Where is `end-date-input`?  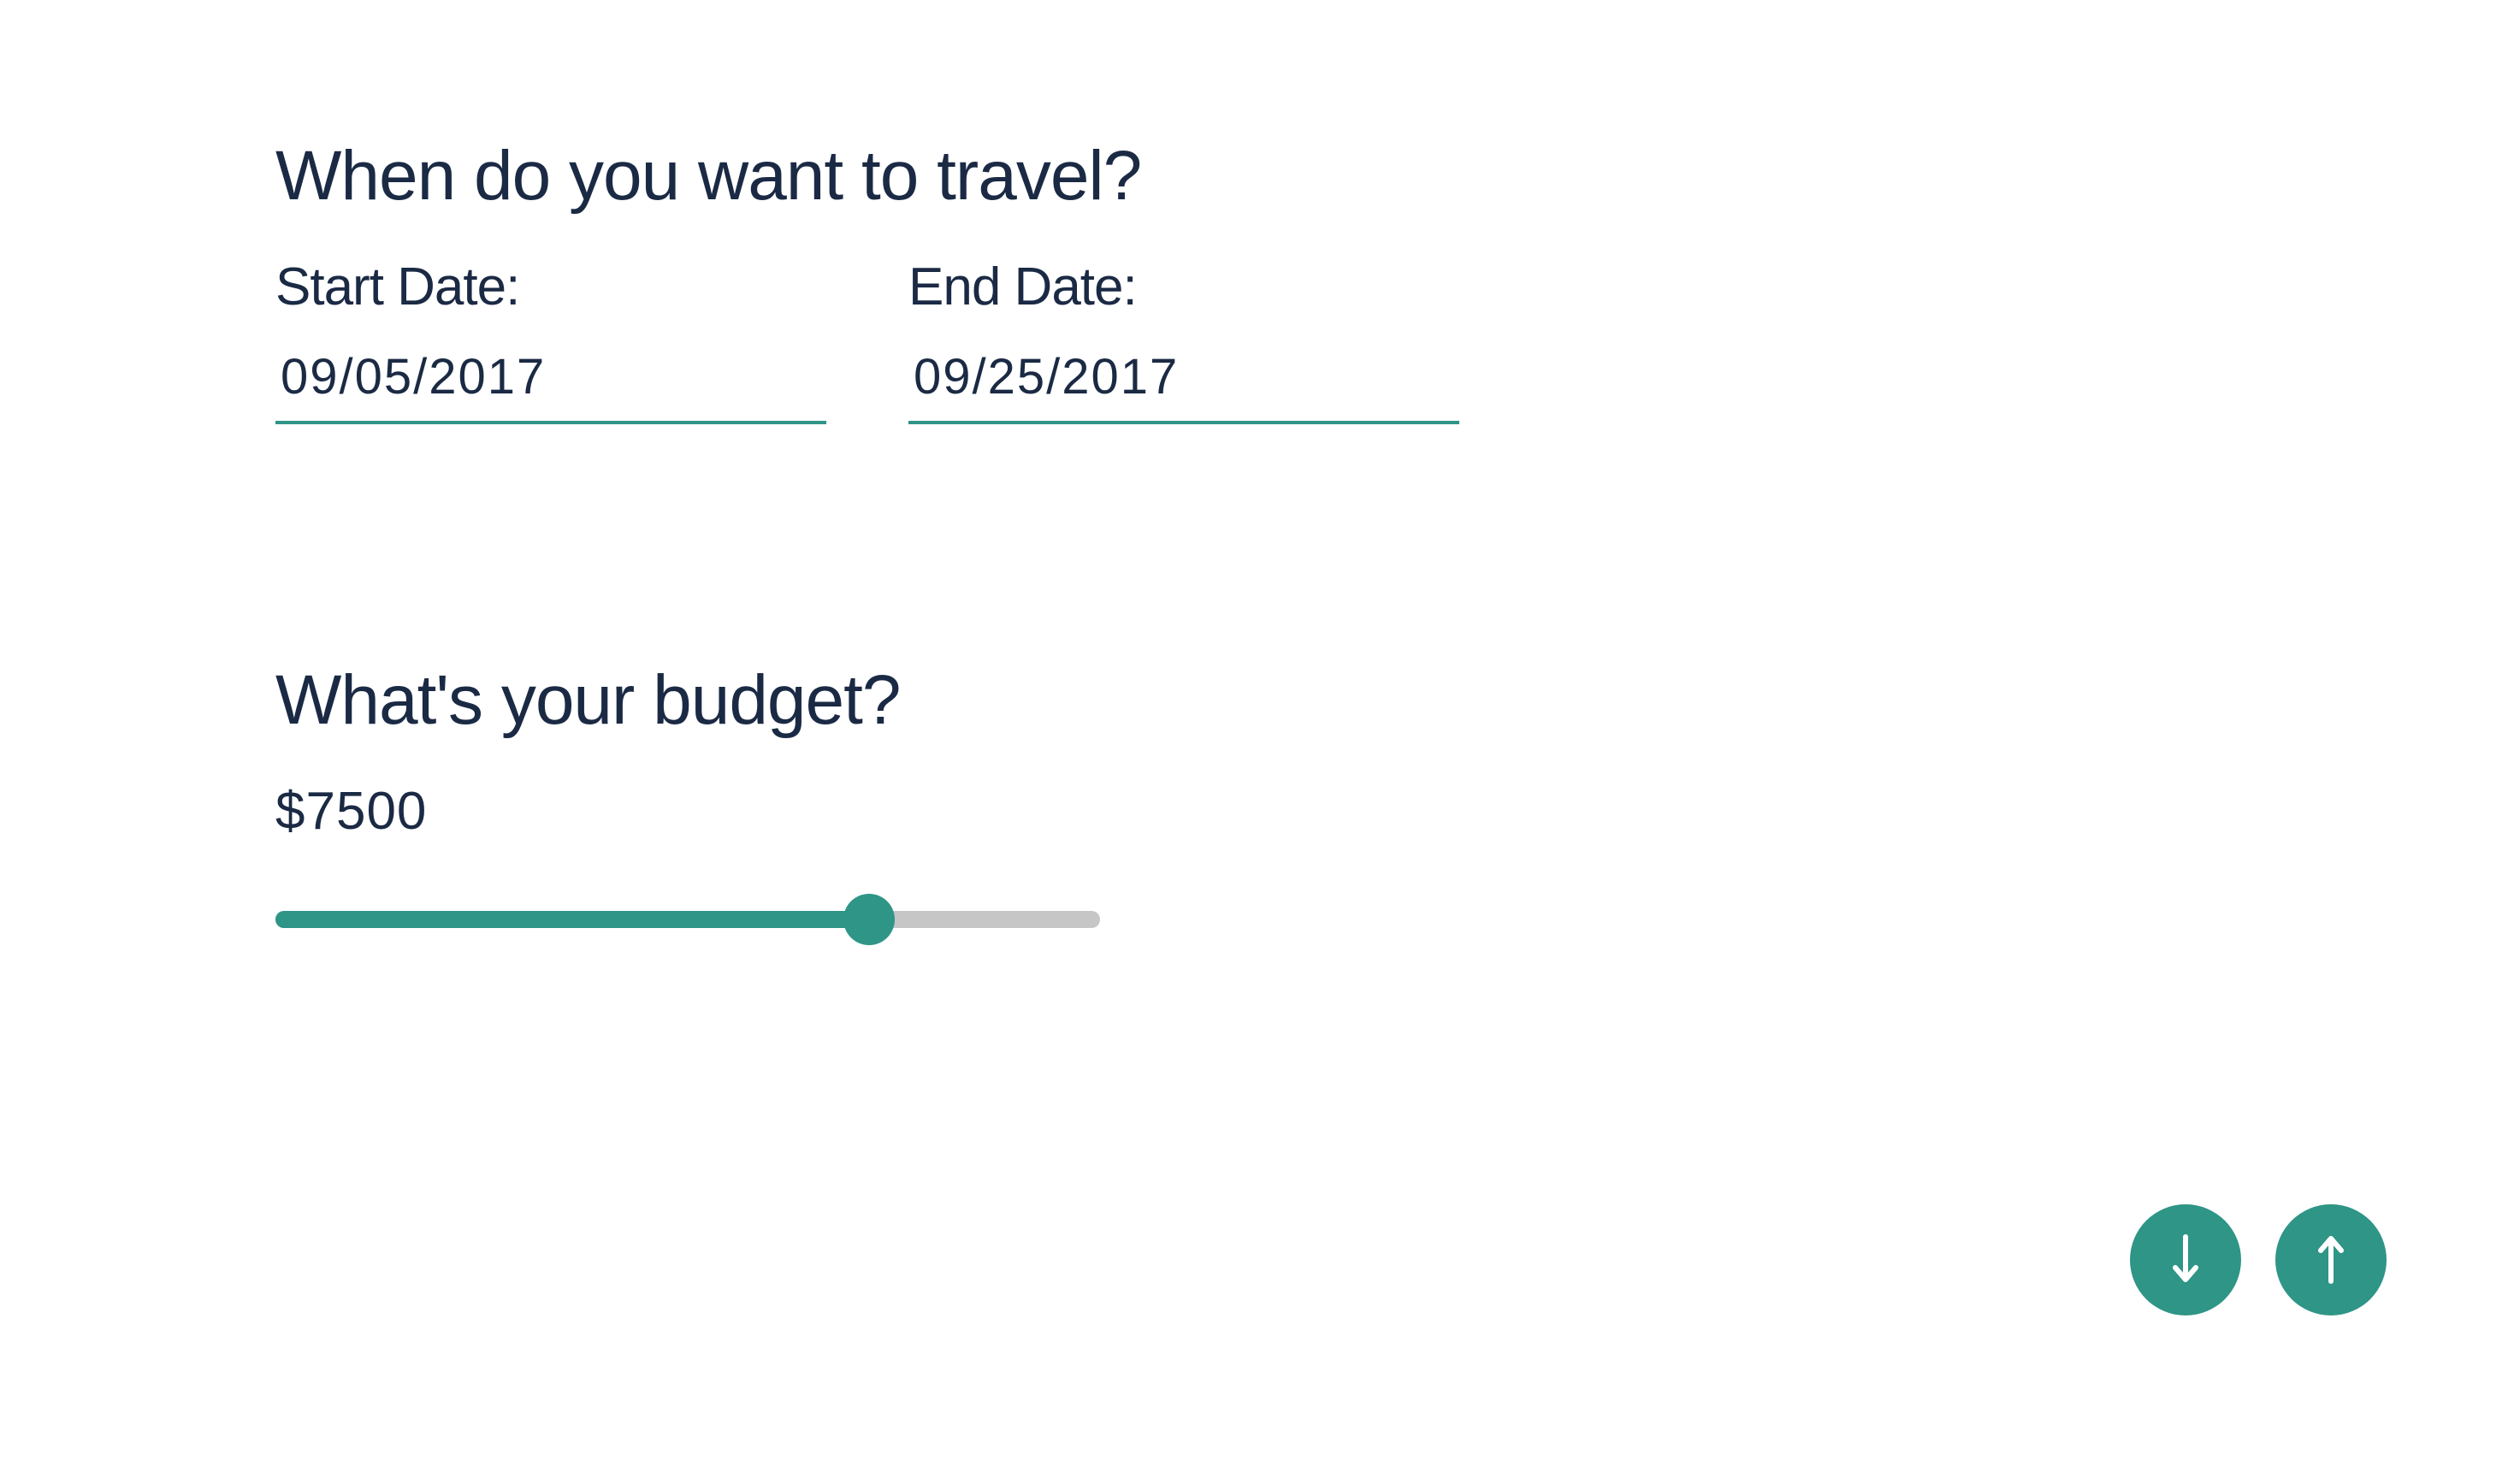
end-date-input is located at coordinates (1184, 386).